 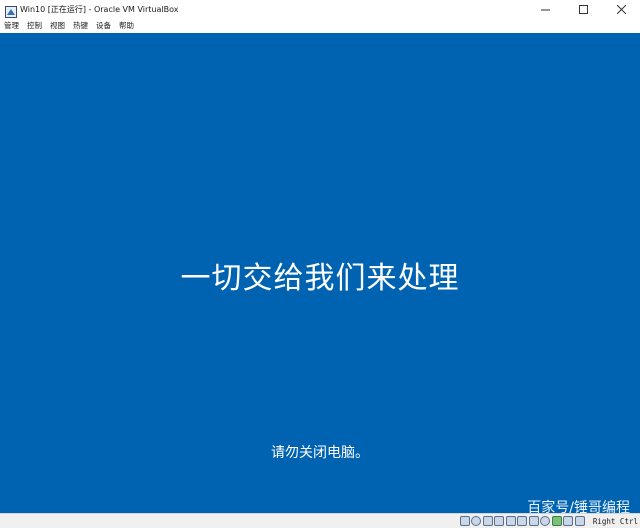 I want to click on hard-disk-icon, so click(x=464, y=521).